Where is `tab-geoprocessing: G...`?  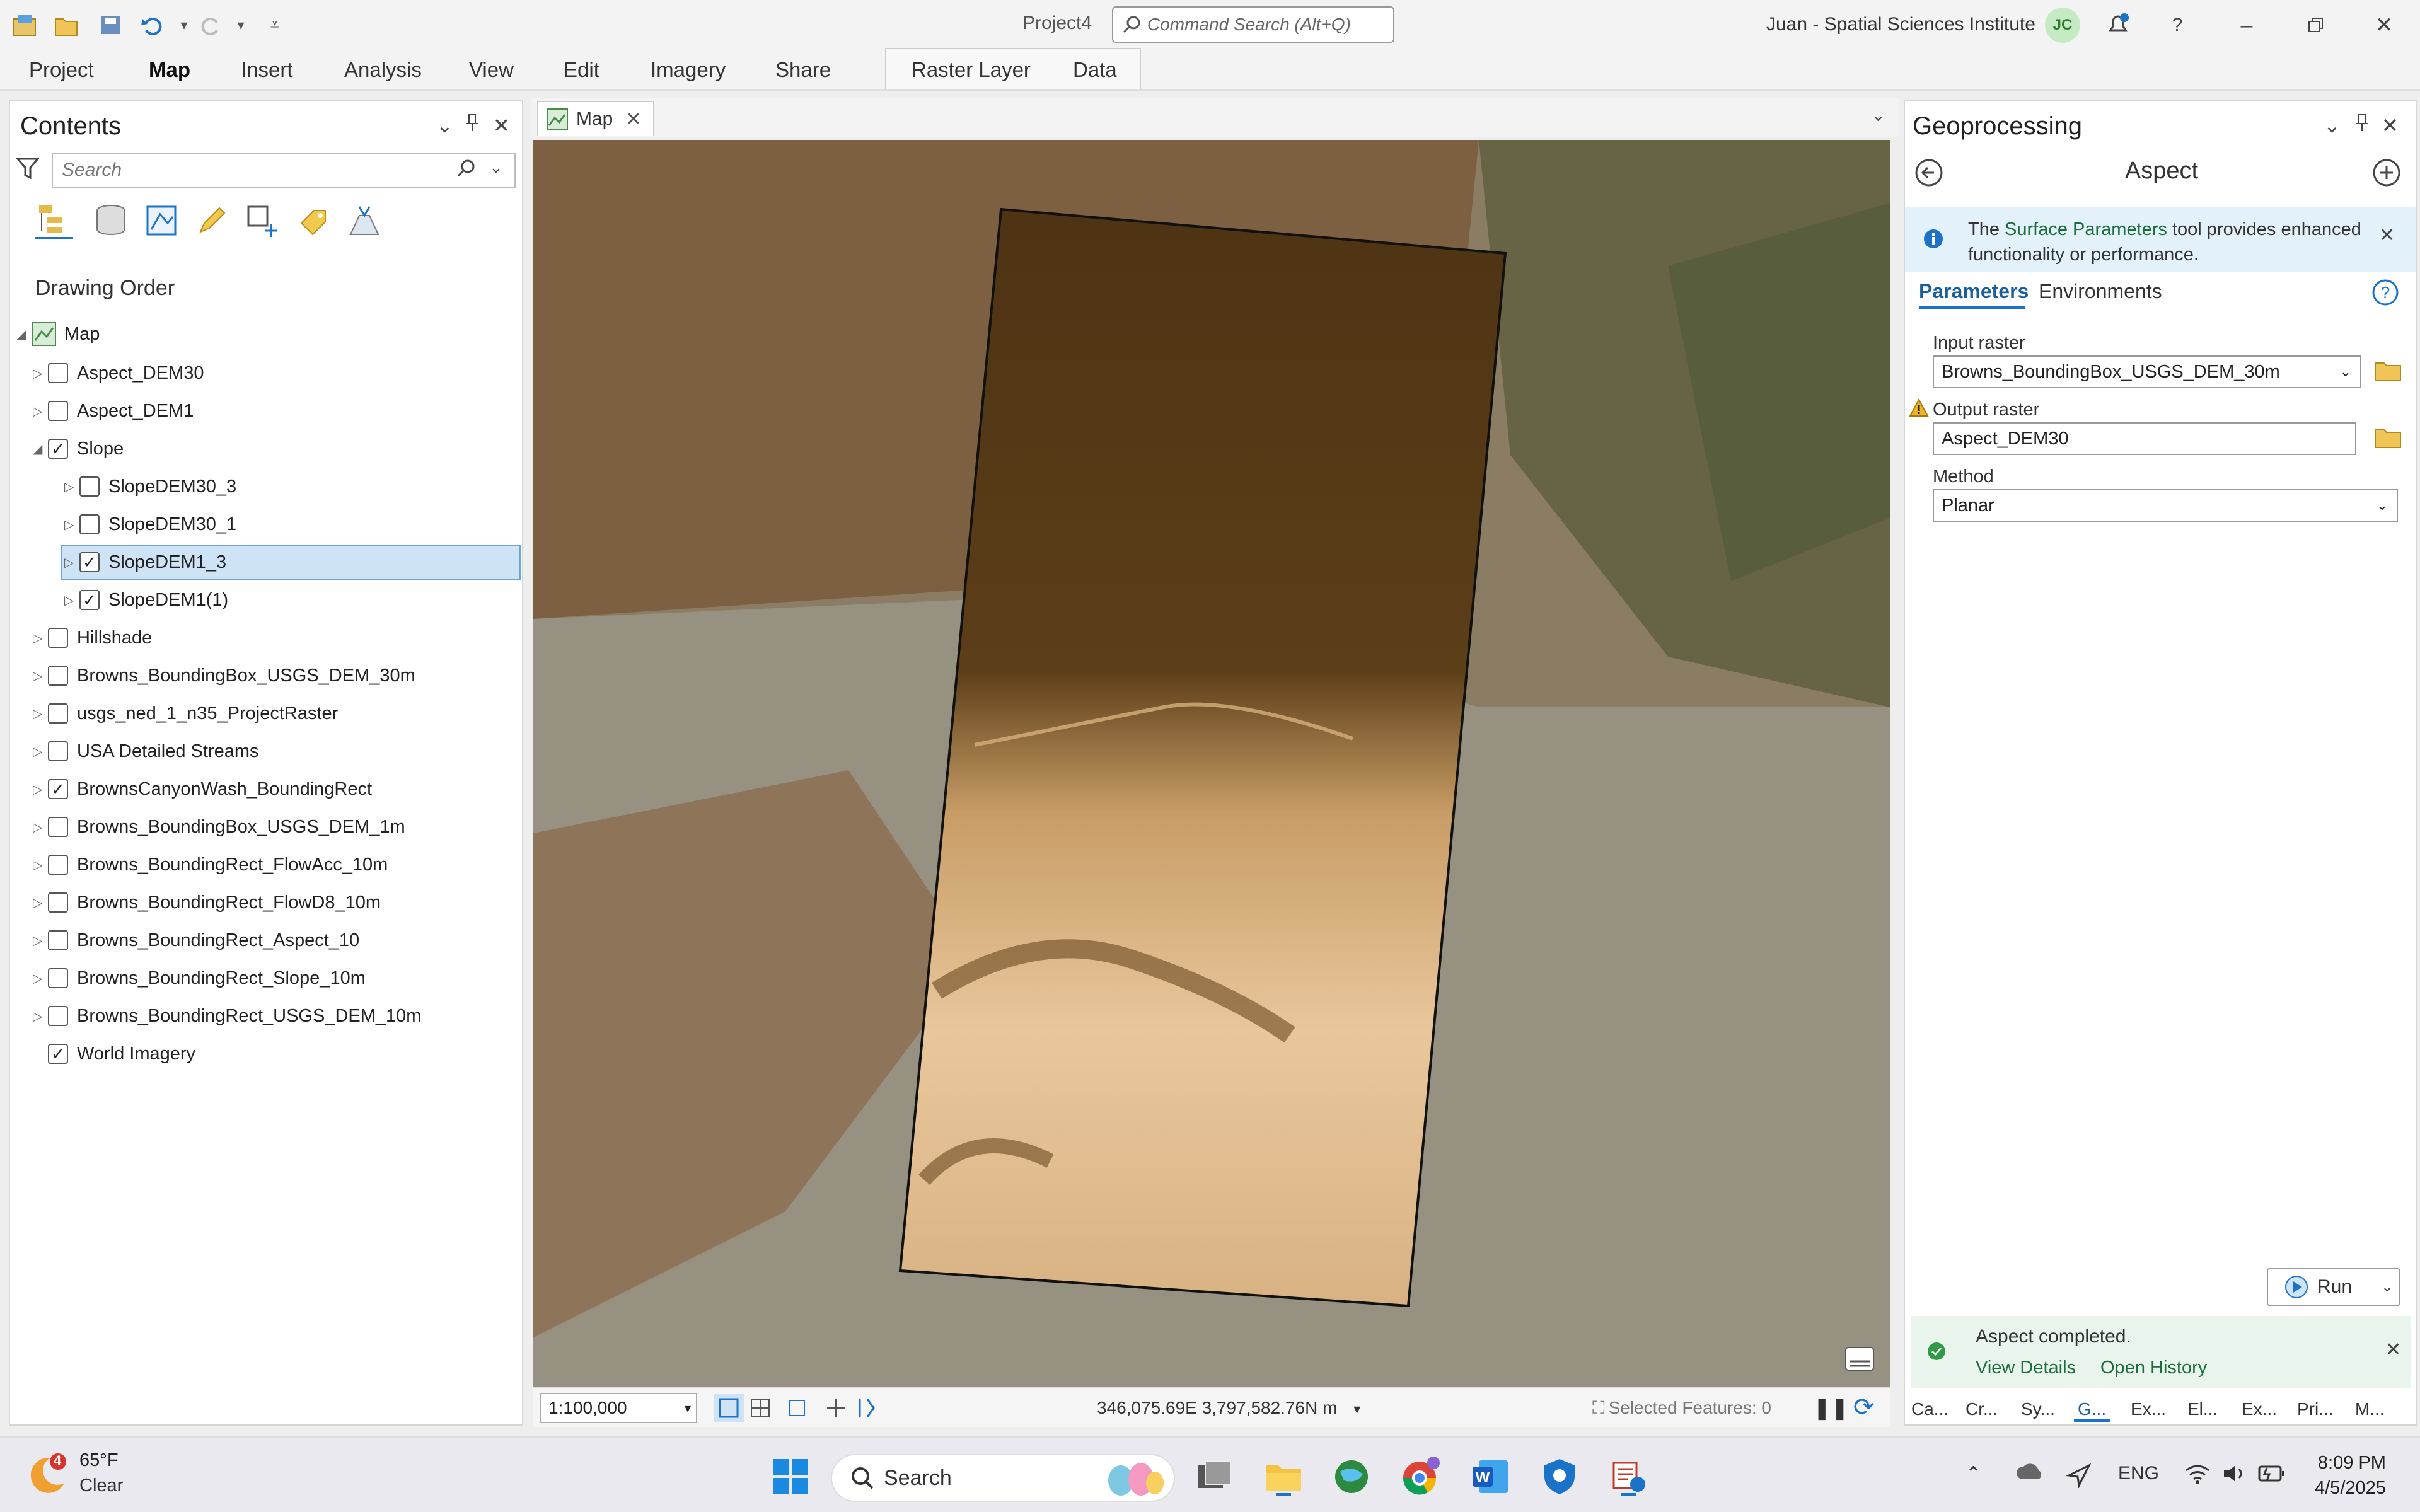 tab-geoprocessing: G... is located at coordinates (2092, 1410).